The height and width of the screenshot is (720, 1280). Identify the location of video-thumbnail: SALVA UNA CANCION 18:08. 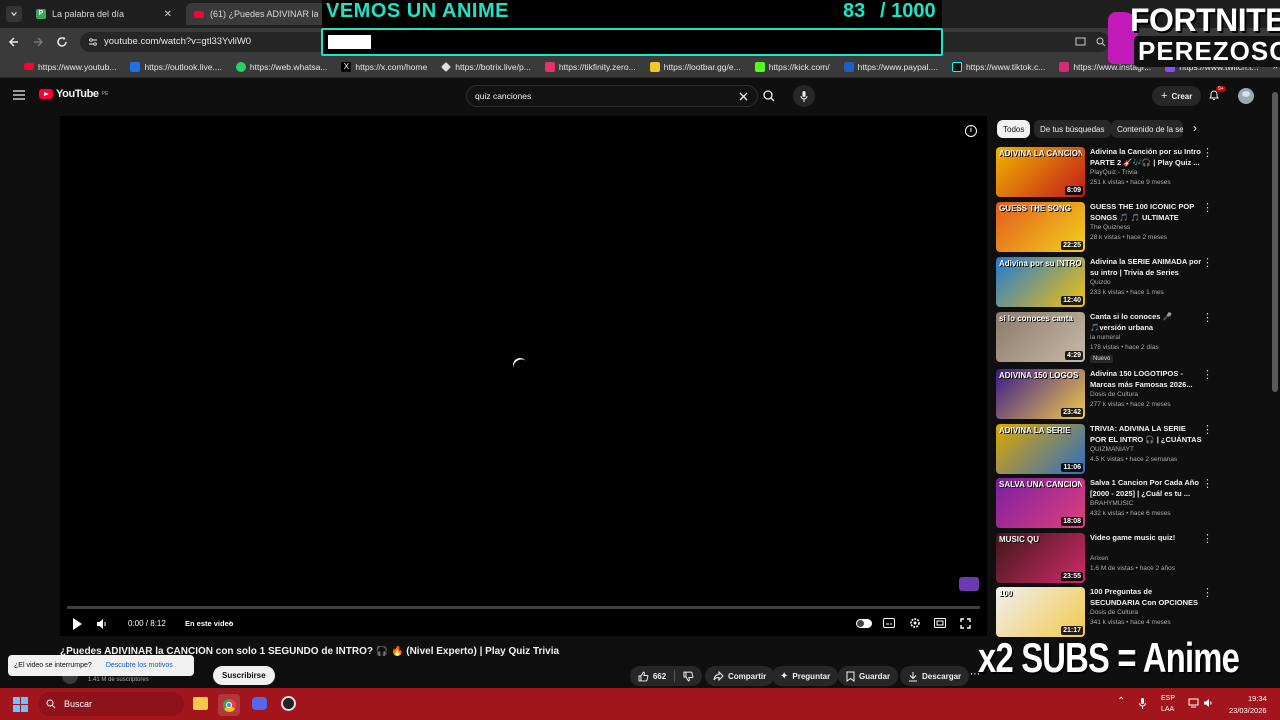
(1040, 503).